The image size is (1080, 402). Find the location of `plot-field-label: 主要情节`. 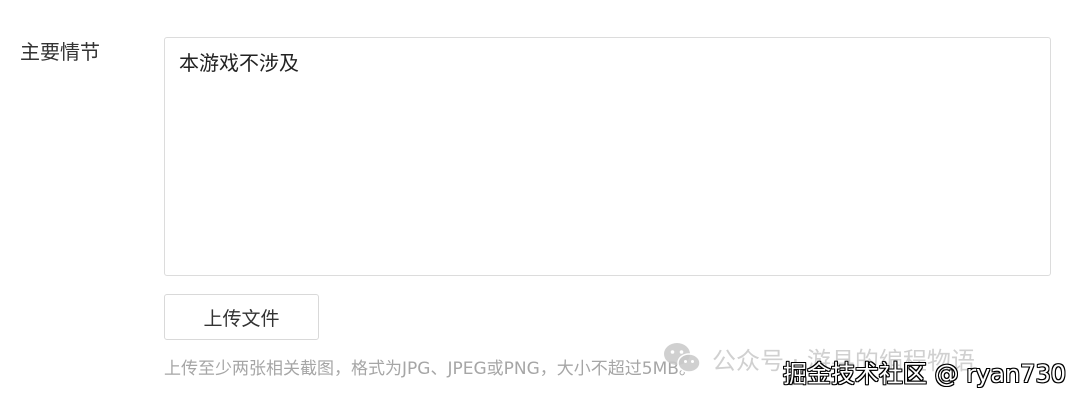

plot-field-label: 主要情节 is located at coordinates (60, 52).